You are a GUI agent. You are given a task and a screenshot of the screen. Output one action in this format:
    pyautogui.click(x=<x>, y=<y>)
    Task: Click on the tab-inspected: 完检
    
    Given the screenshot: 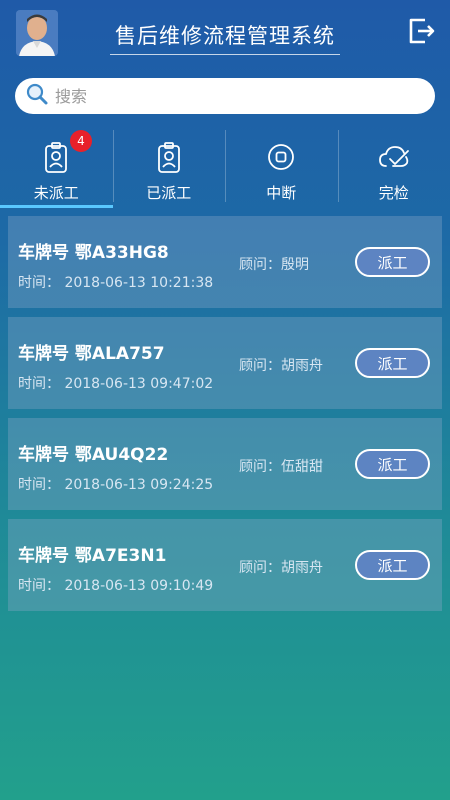 What is the action you would take?
    pyautogui.click(x=393, y=168)
    